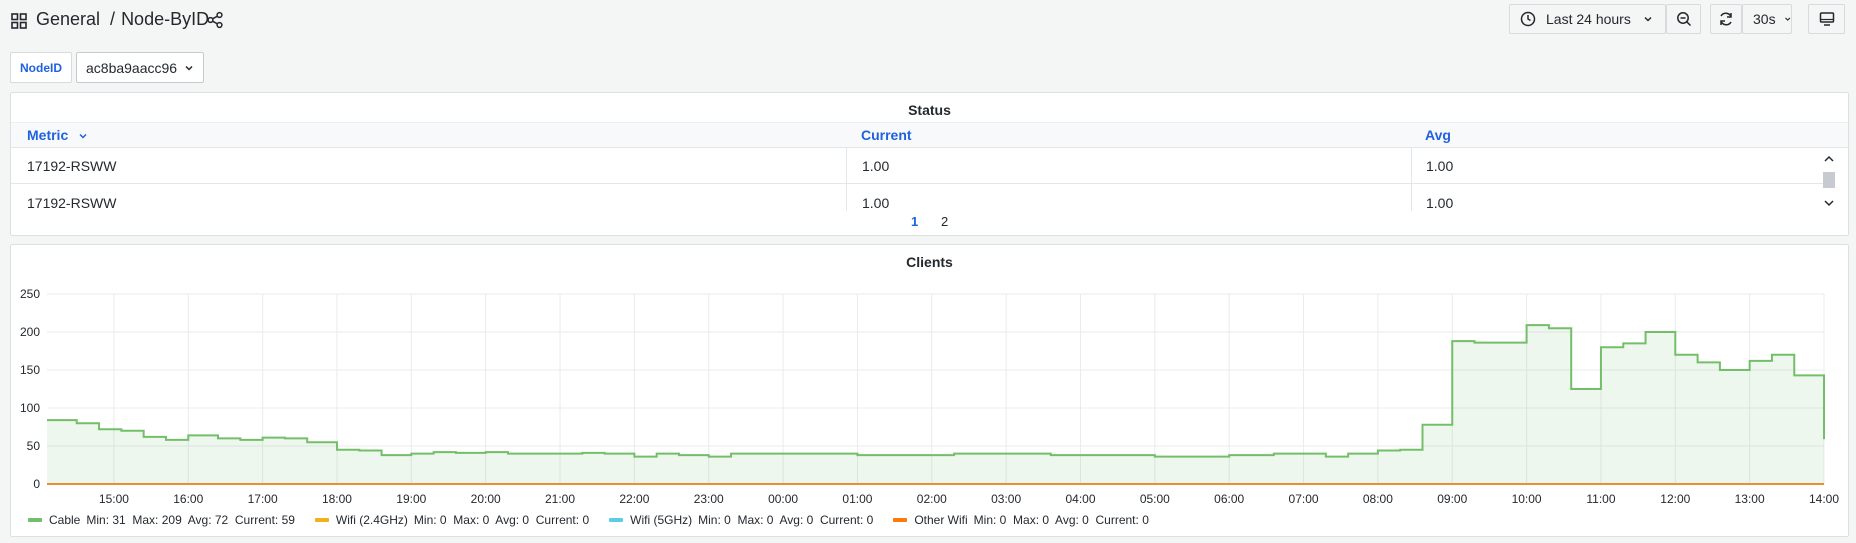 This screenshot has height=543, width=1856. What do you see at coordinates (709, 499) in the screenshot?
I see `x-tick-label: 23:00` at bounding box center [709, 499].